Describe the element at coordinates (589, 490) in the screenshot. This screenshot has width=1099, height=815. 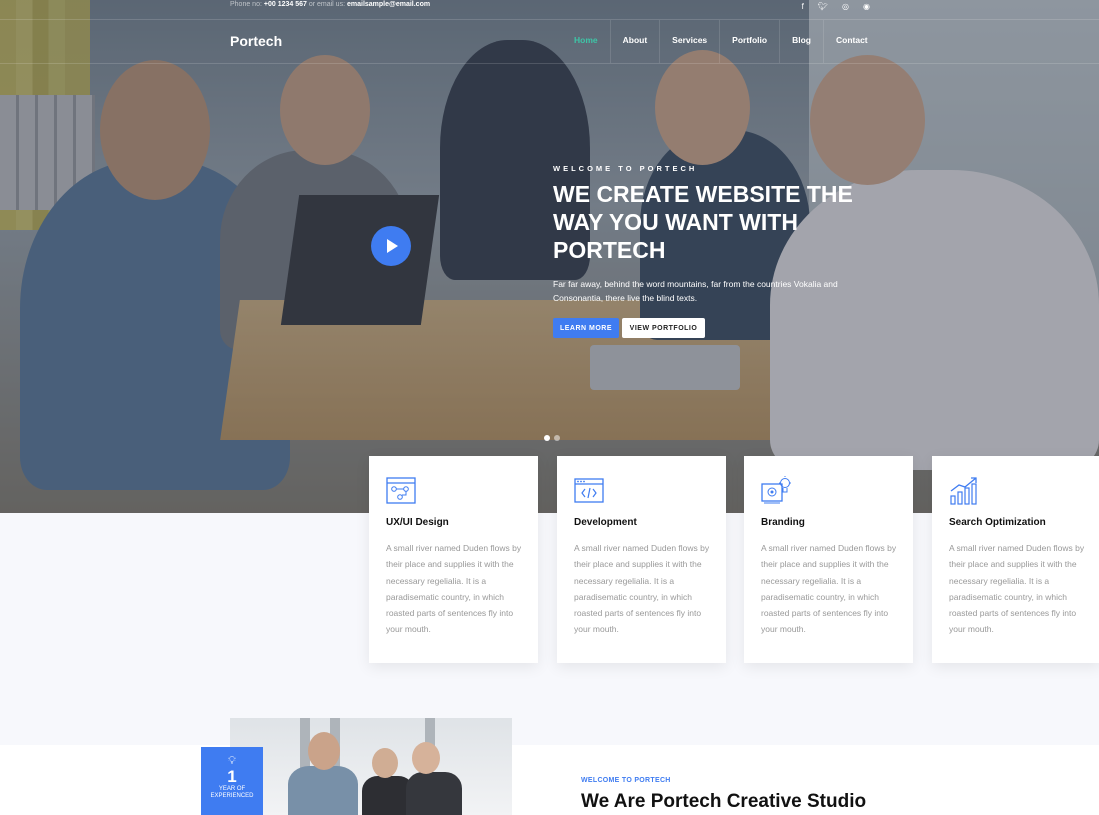
I see `code-window-icon` at that location.